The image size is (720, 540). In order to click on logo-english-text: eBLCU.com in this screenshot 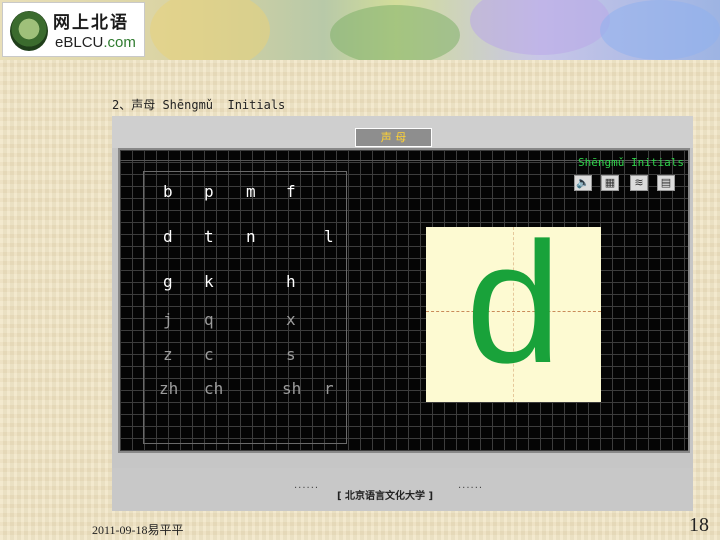, I will do `click(95, 42)`.